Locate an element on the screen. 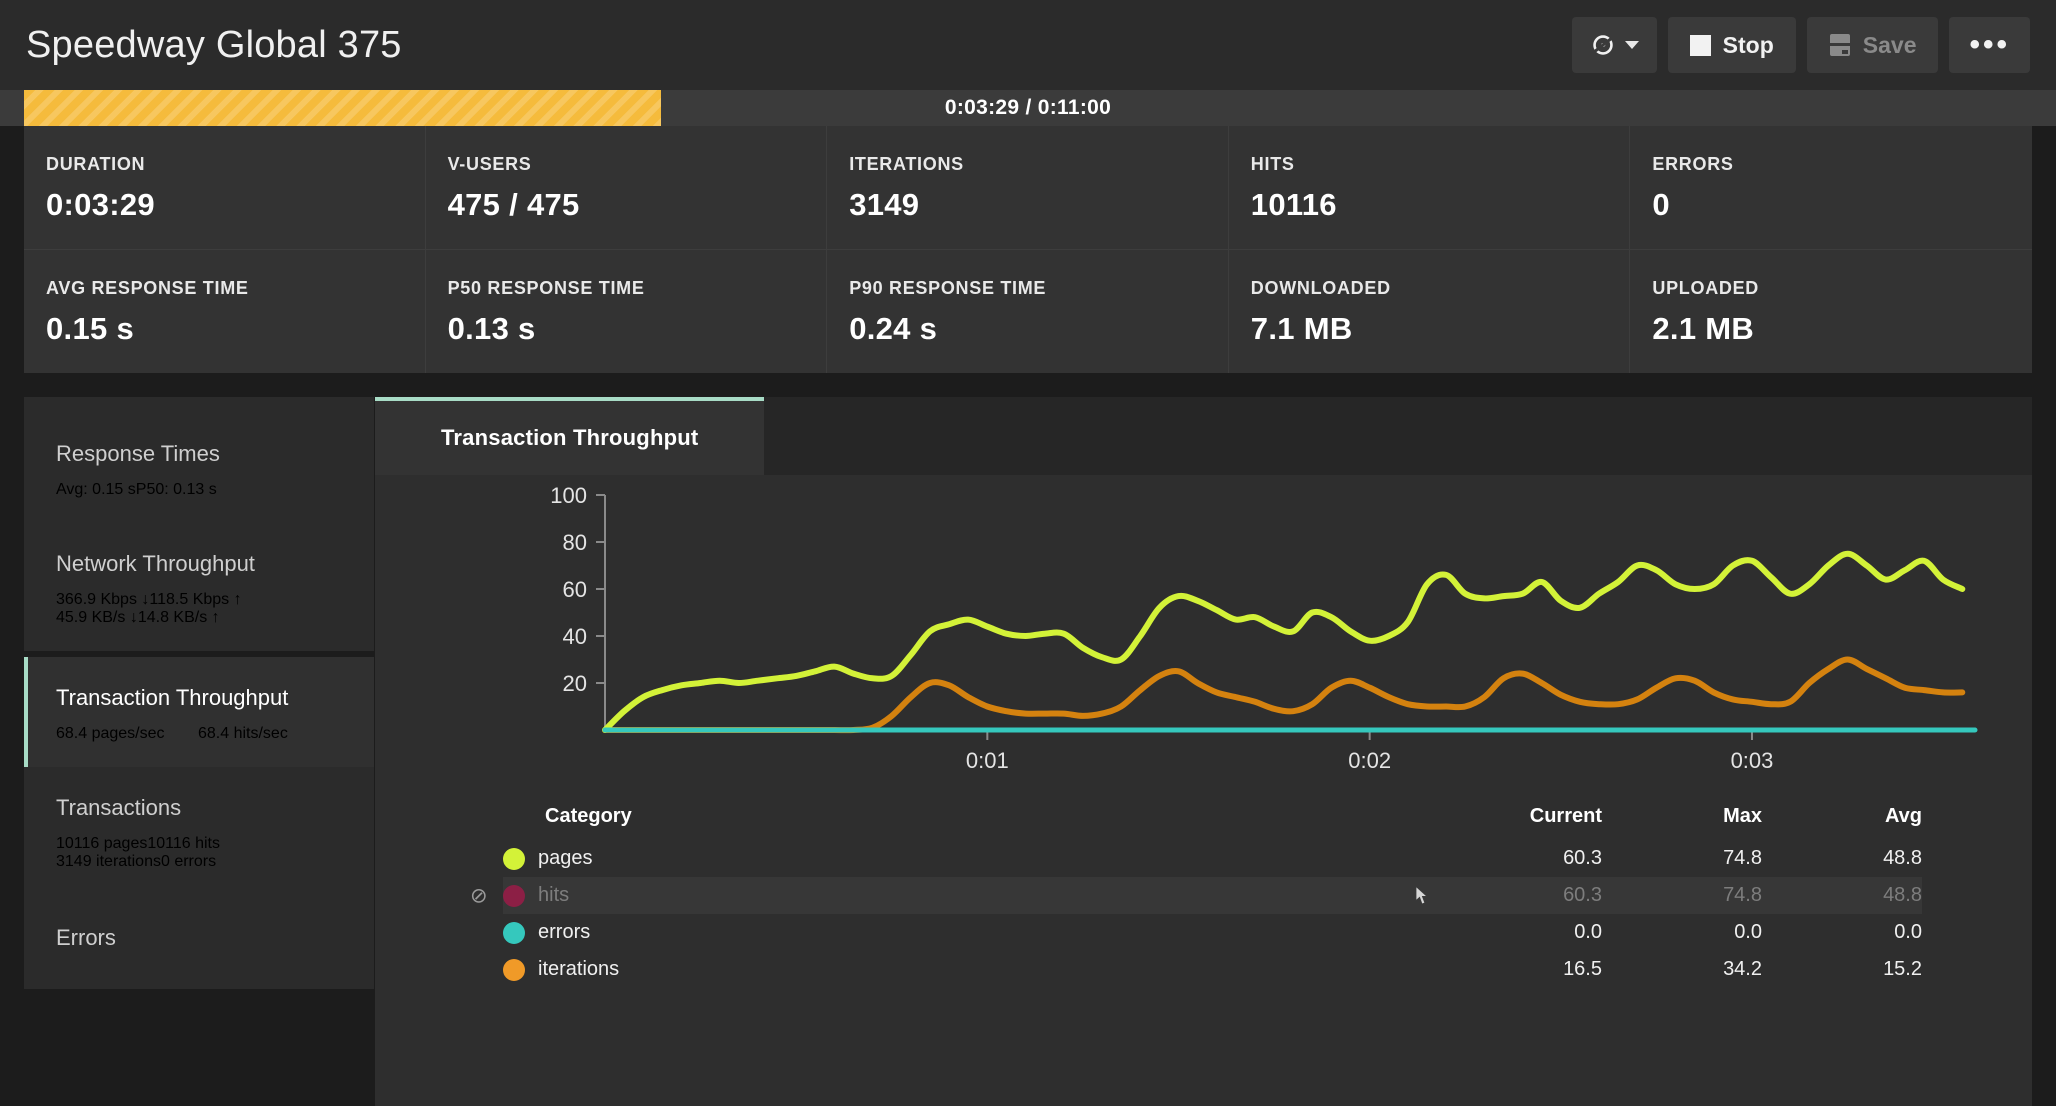 The width and height of the screenshot is (2056, 1106). sidebar-metric: 14.8 KB/s ↑ is located at coordinates (178, 617).